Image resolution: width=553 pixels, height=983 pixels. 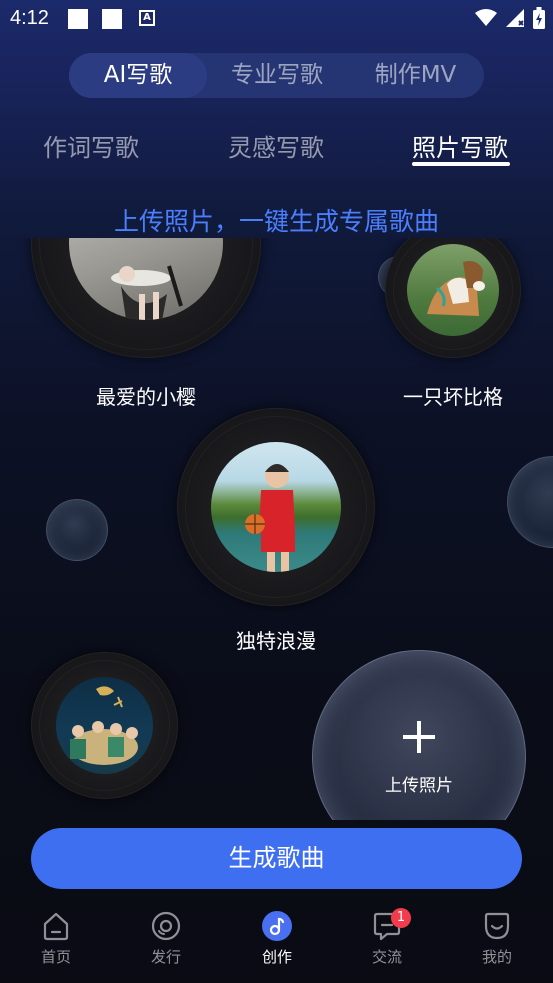 What do you see at coordinates (276, 19) in the screenshot?
I see `status-bar: 4:12 A` at bounding box center [276, 19].